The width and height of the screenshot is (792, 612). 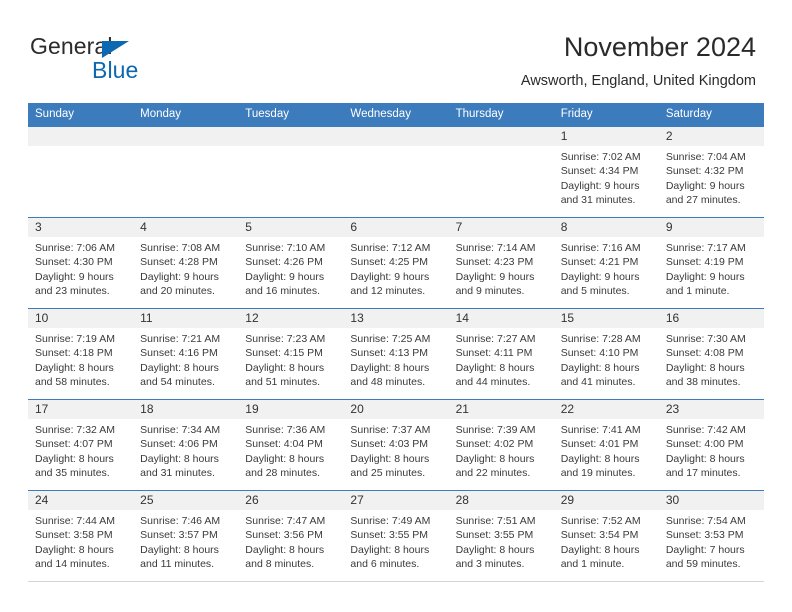 I want to click on daylight-duration-line2: and 27 minutes., so click(x=703, y=200).